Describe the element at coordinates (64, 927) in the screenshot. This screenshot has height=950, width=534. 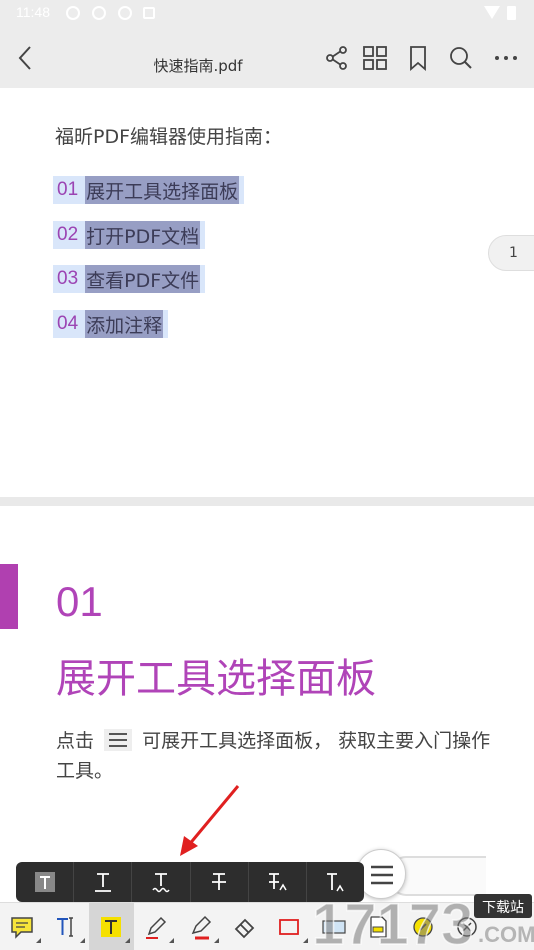
I see `typewriter-icon` at that location.